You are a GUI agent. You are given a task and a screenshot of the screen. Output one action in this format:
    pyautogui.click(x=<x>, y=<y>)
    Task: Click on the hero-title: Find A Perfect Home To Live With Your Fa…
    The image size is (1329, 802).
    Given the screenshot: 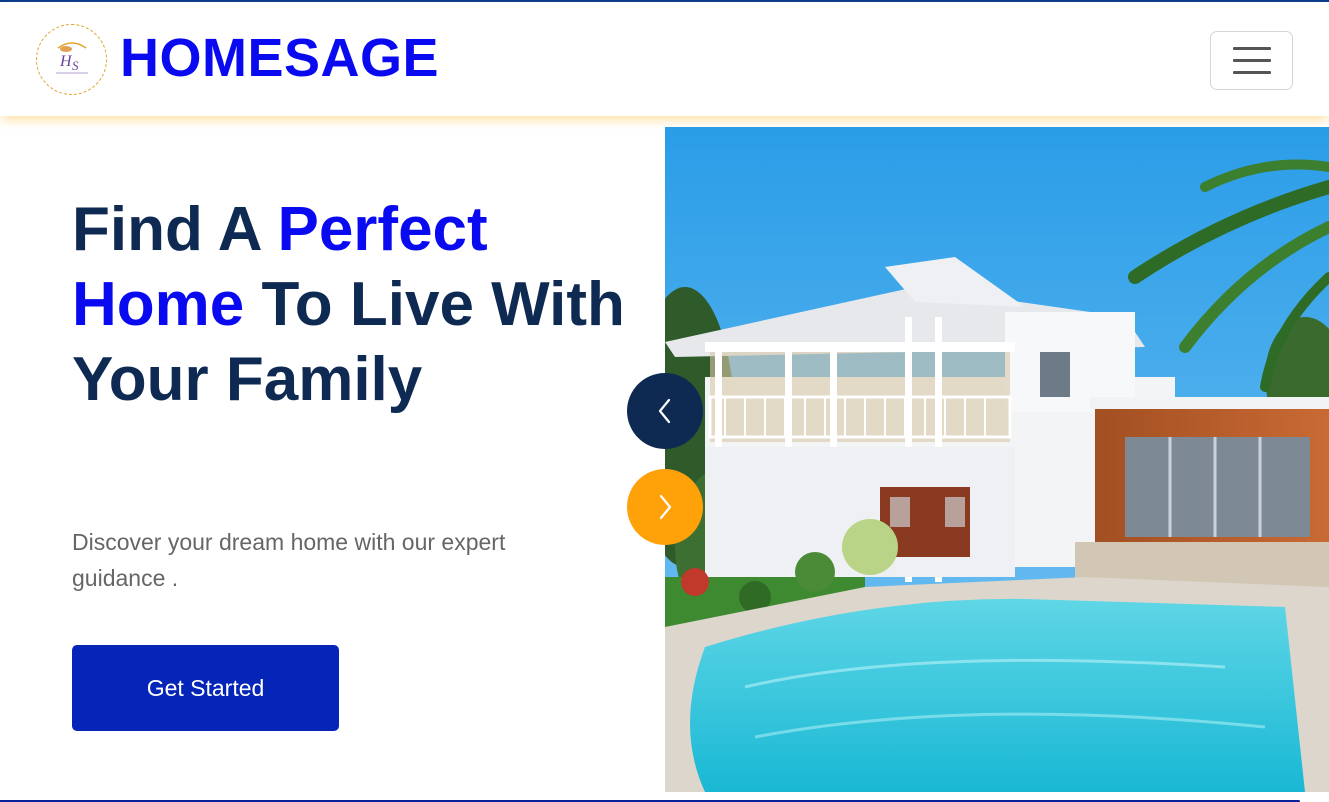 What is the action you would take?
    pyautogui.click(x=352, y=304)
    